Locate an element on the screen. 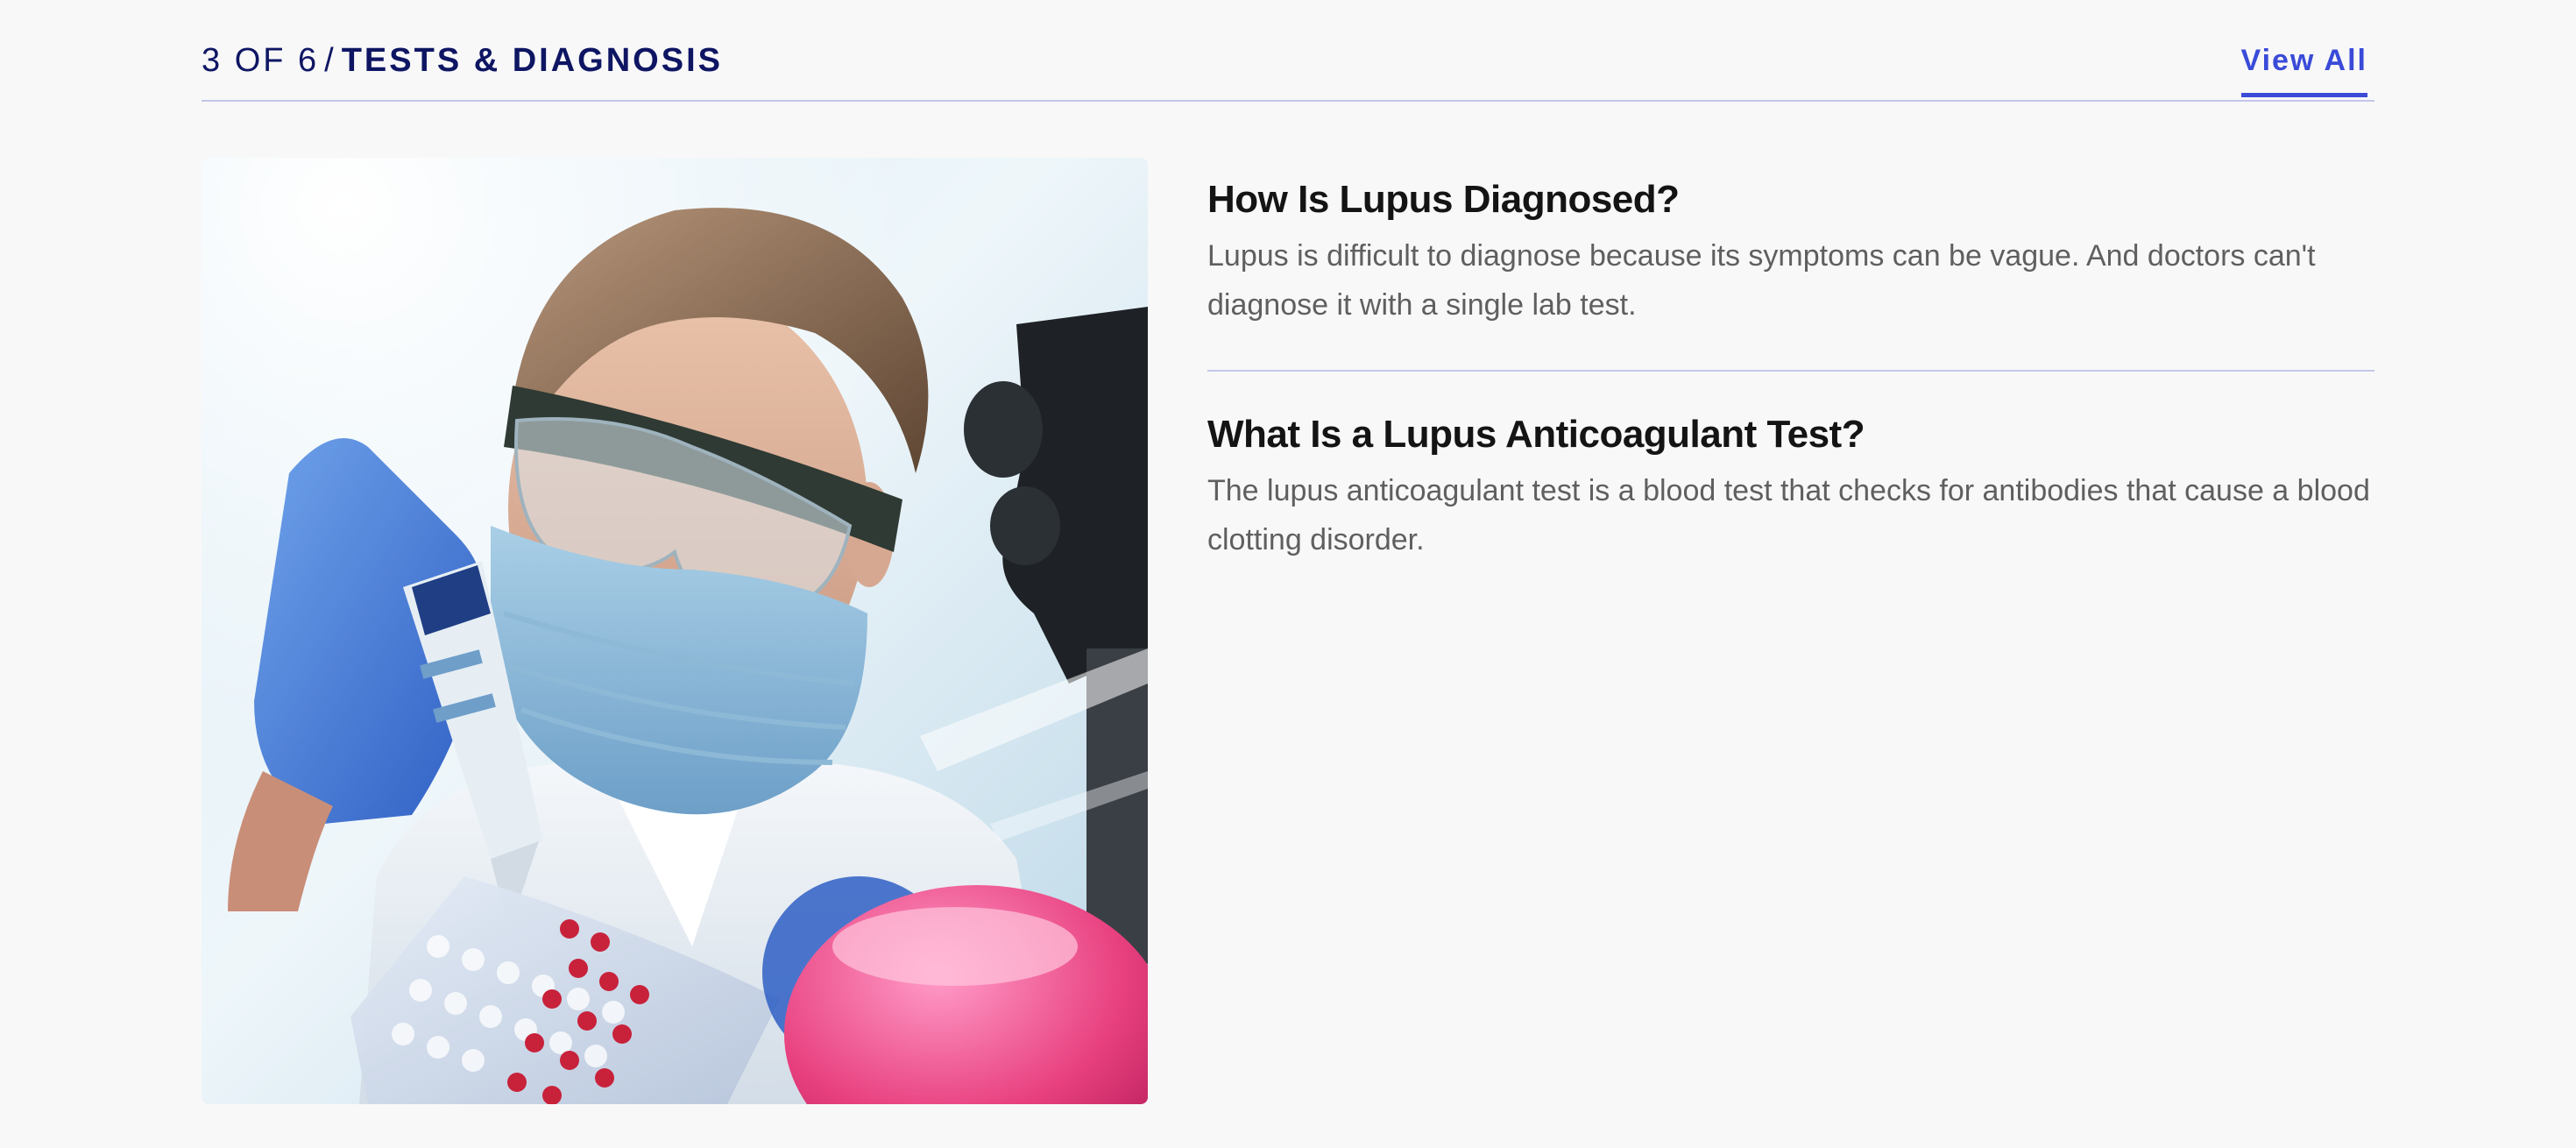 The width and height of the screenshot is (2576, 1148). section-title: 3 OF 6/Tests & Diagnosis is located at coordinates (462, 60).